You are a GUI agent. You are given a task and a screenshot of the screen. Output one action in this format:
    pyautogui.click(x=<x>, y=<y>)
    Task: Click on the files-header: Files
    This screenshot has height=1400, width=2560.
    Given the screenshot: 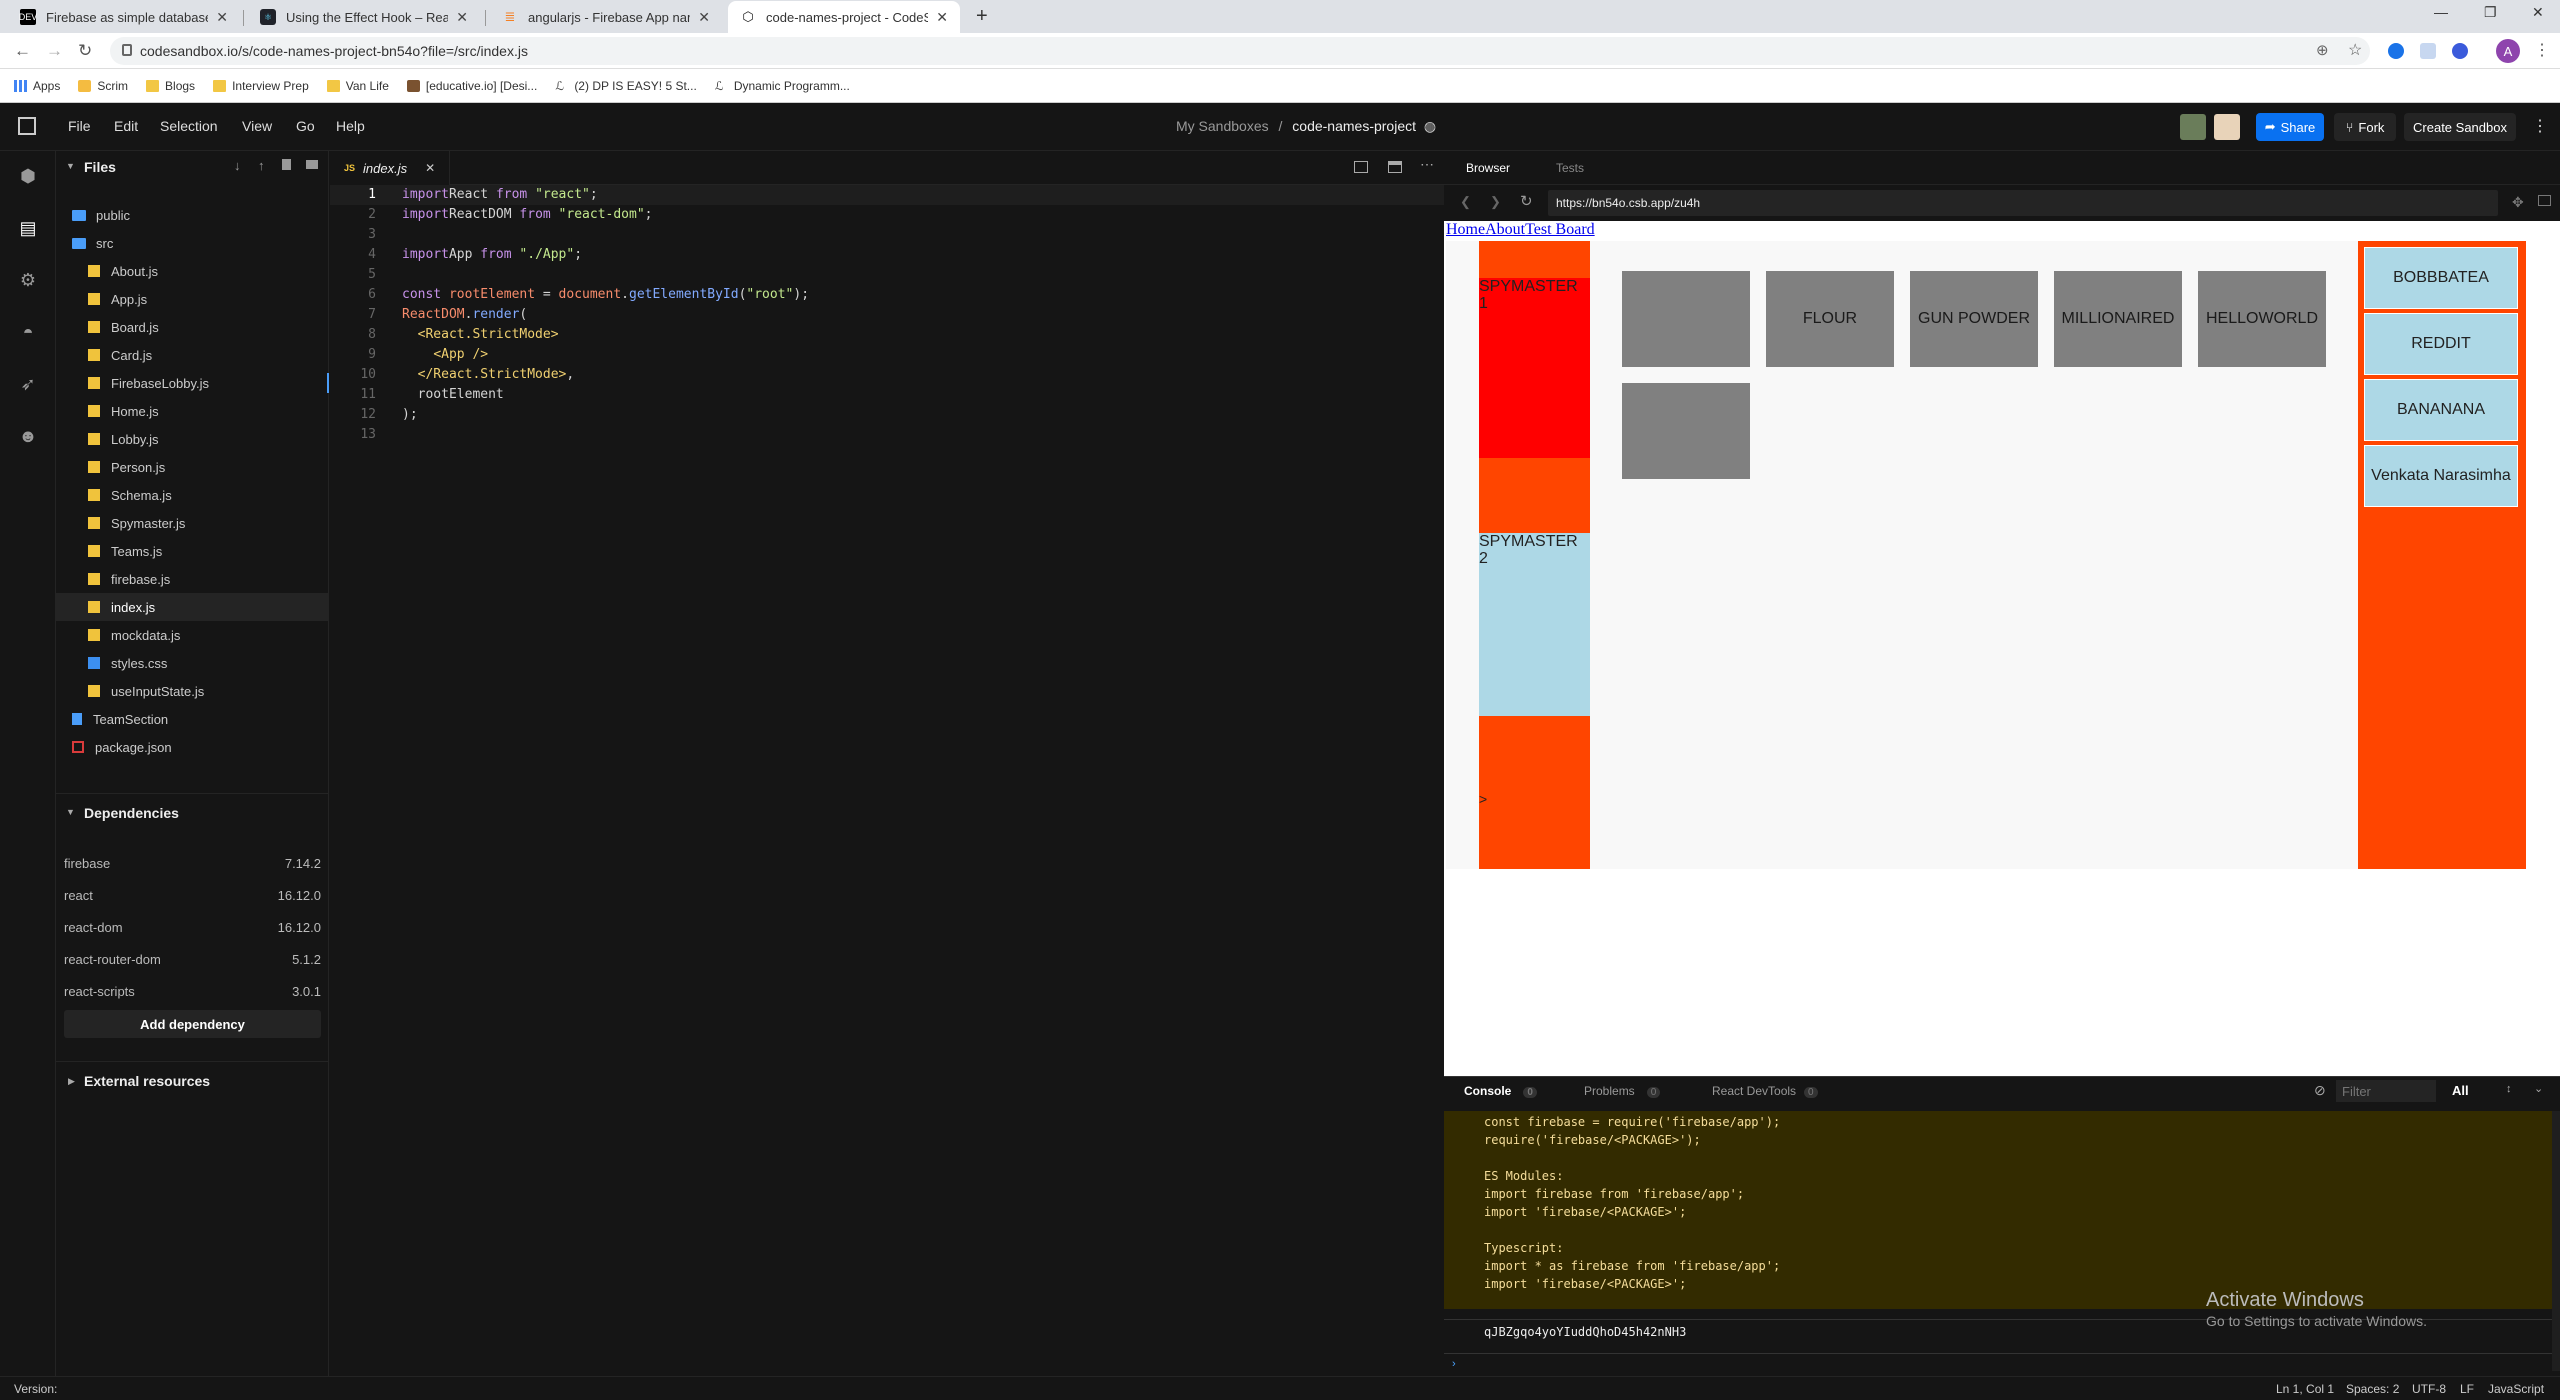 What is the action you would take?
    pyautogui.click(x=100, y=167)
    